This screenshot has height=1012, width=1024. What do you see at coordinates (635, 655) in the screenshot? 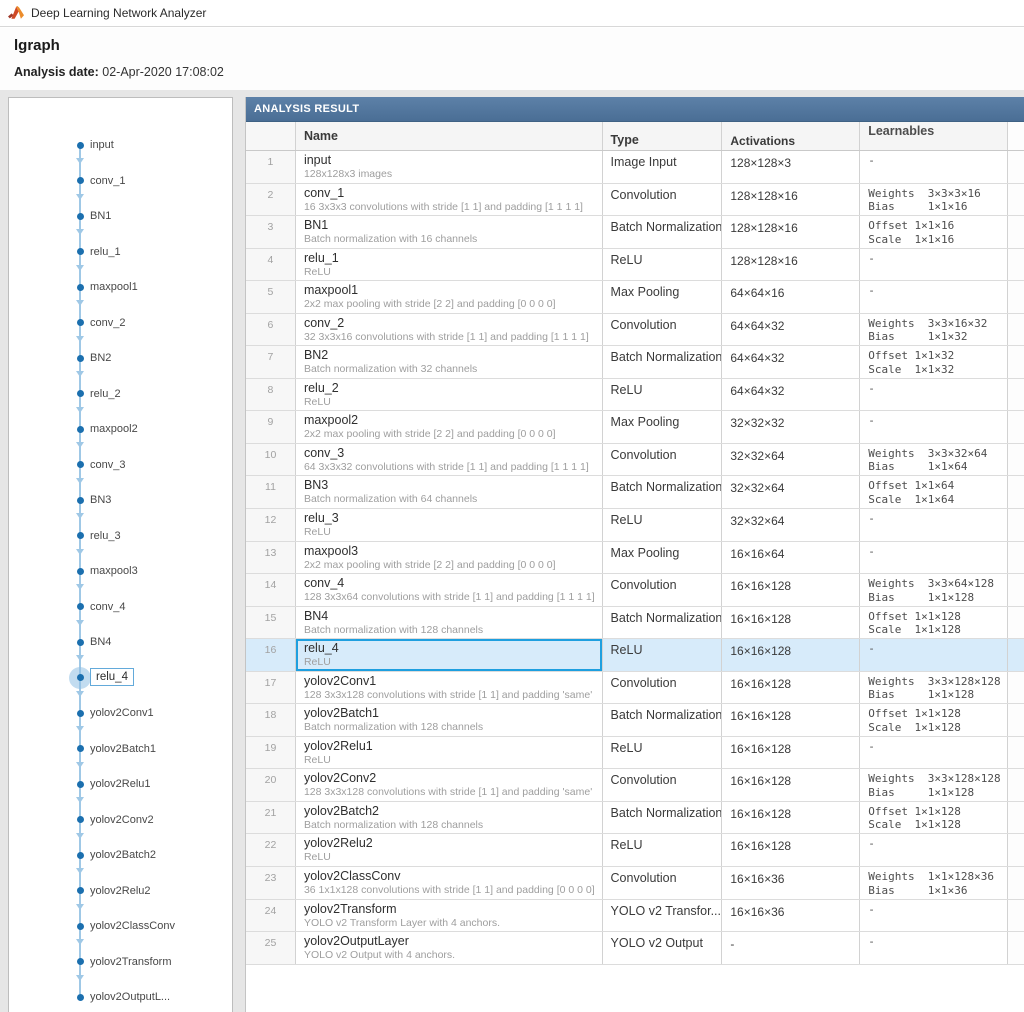
I see `table-row-selected: 16 relu_4 ReLU ReLU 16×16×128-` at bounding box center [635, 655].